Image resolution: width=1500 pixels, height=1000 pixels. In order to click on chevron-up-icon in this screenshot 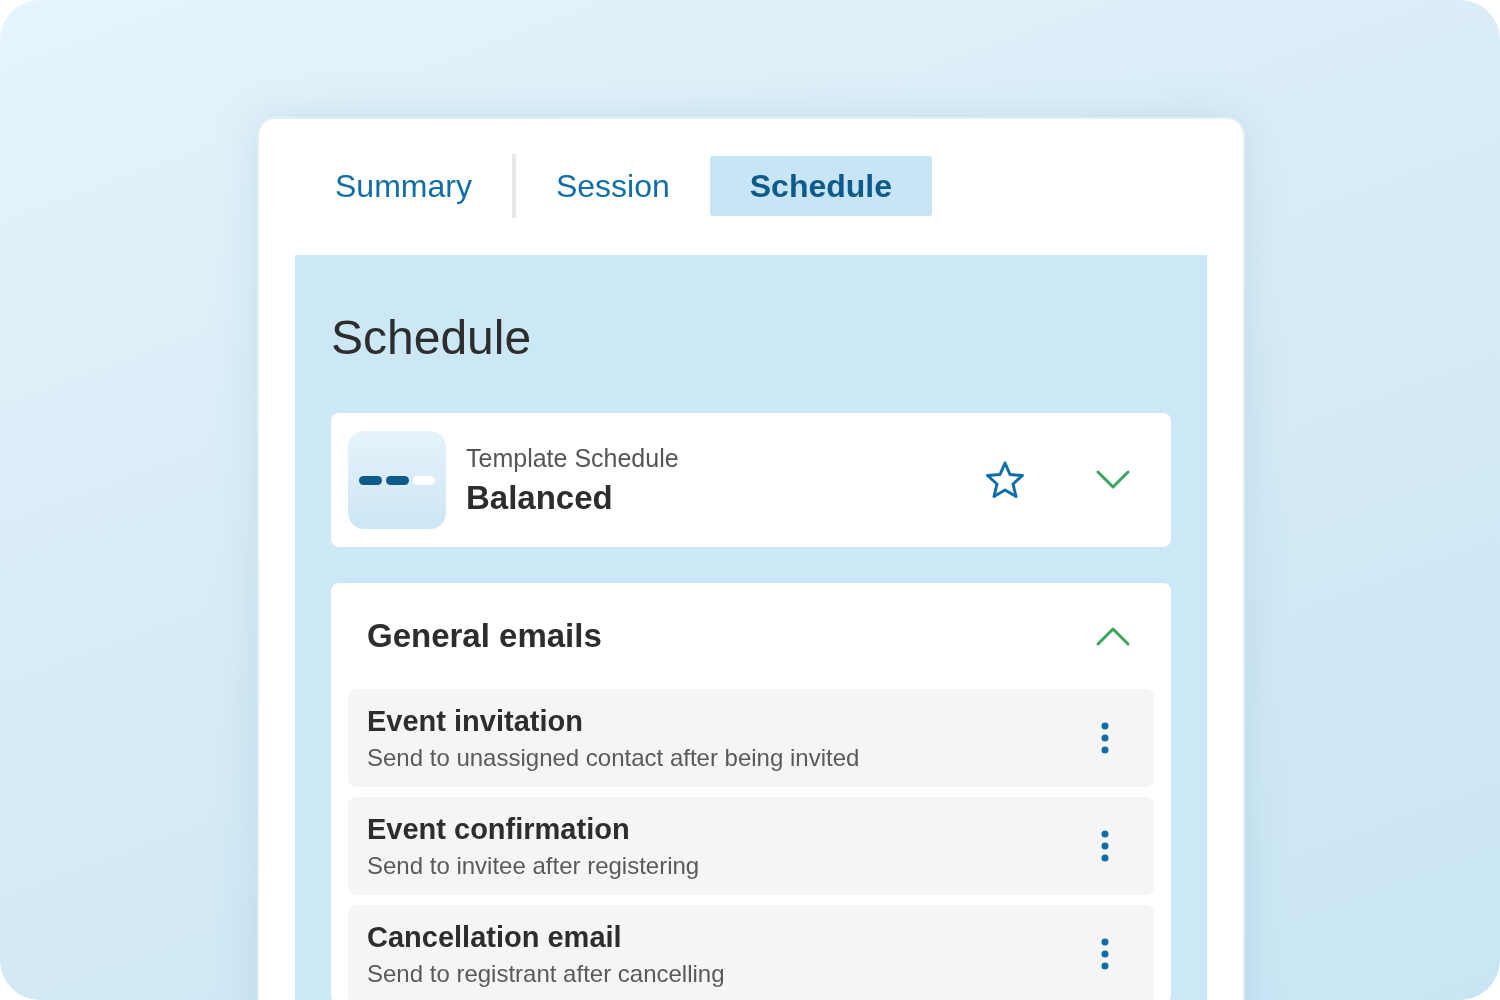, I will do `click(1113, 636)`.